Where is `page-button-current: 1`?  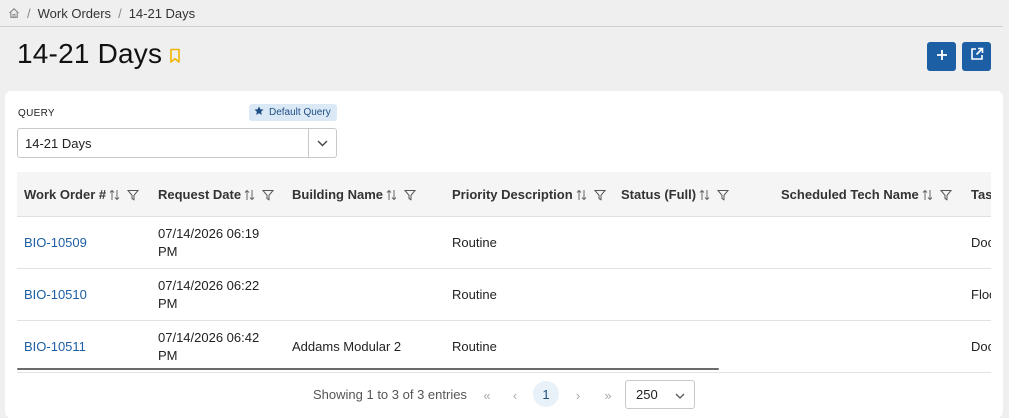 page-button-current: 1 is located at coordinates (546, 394).